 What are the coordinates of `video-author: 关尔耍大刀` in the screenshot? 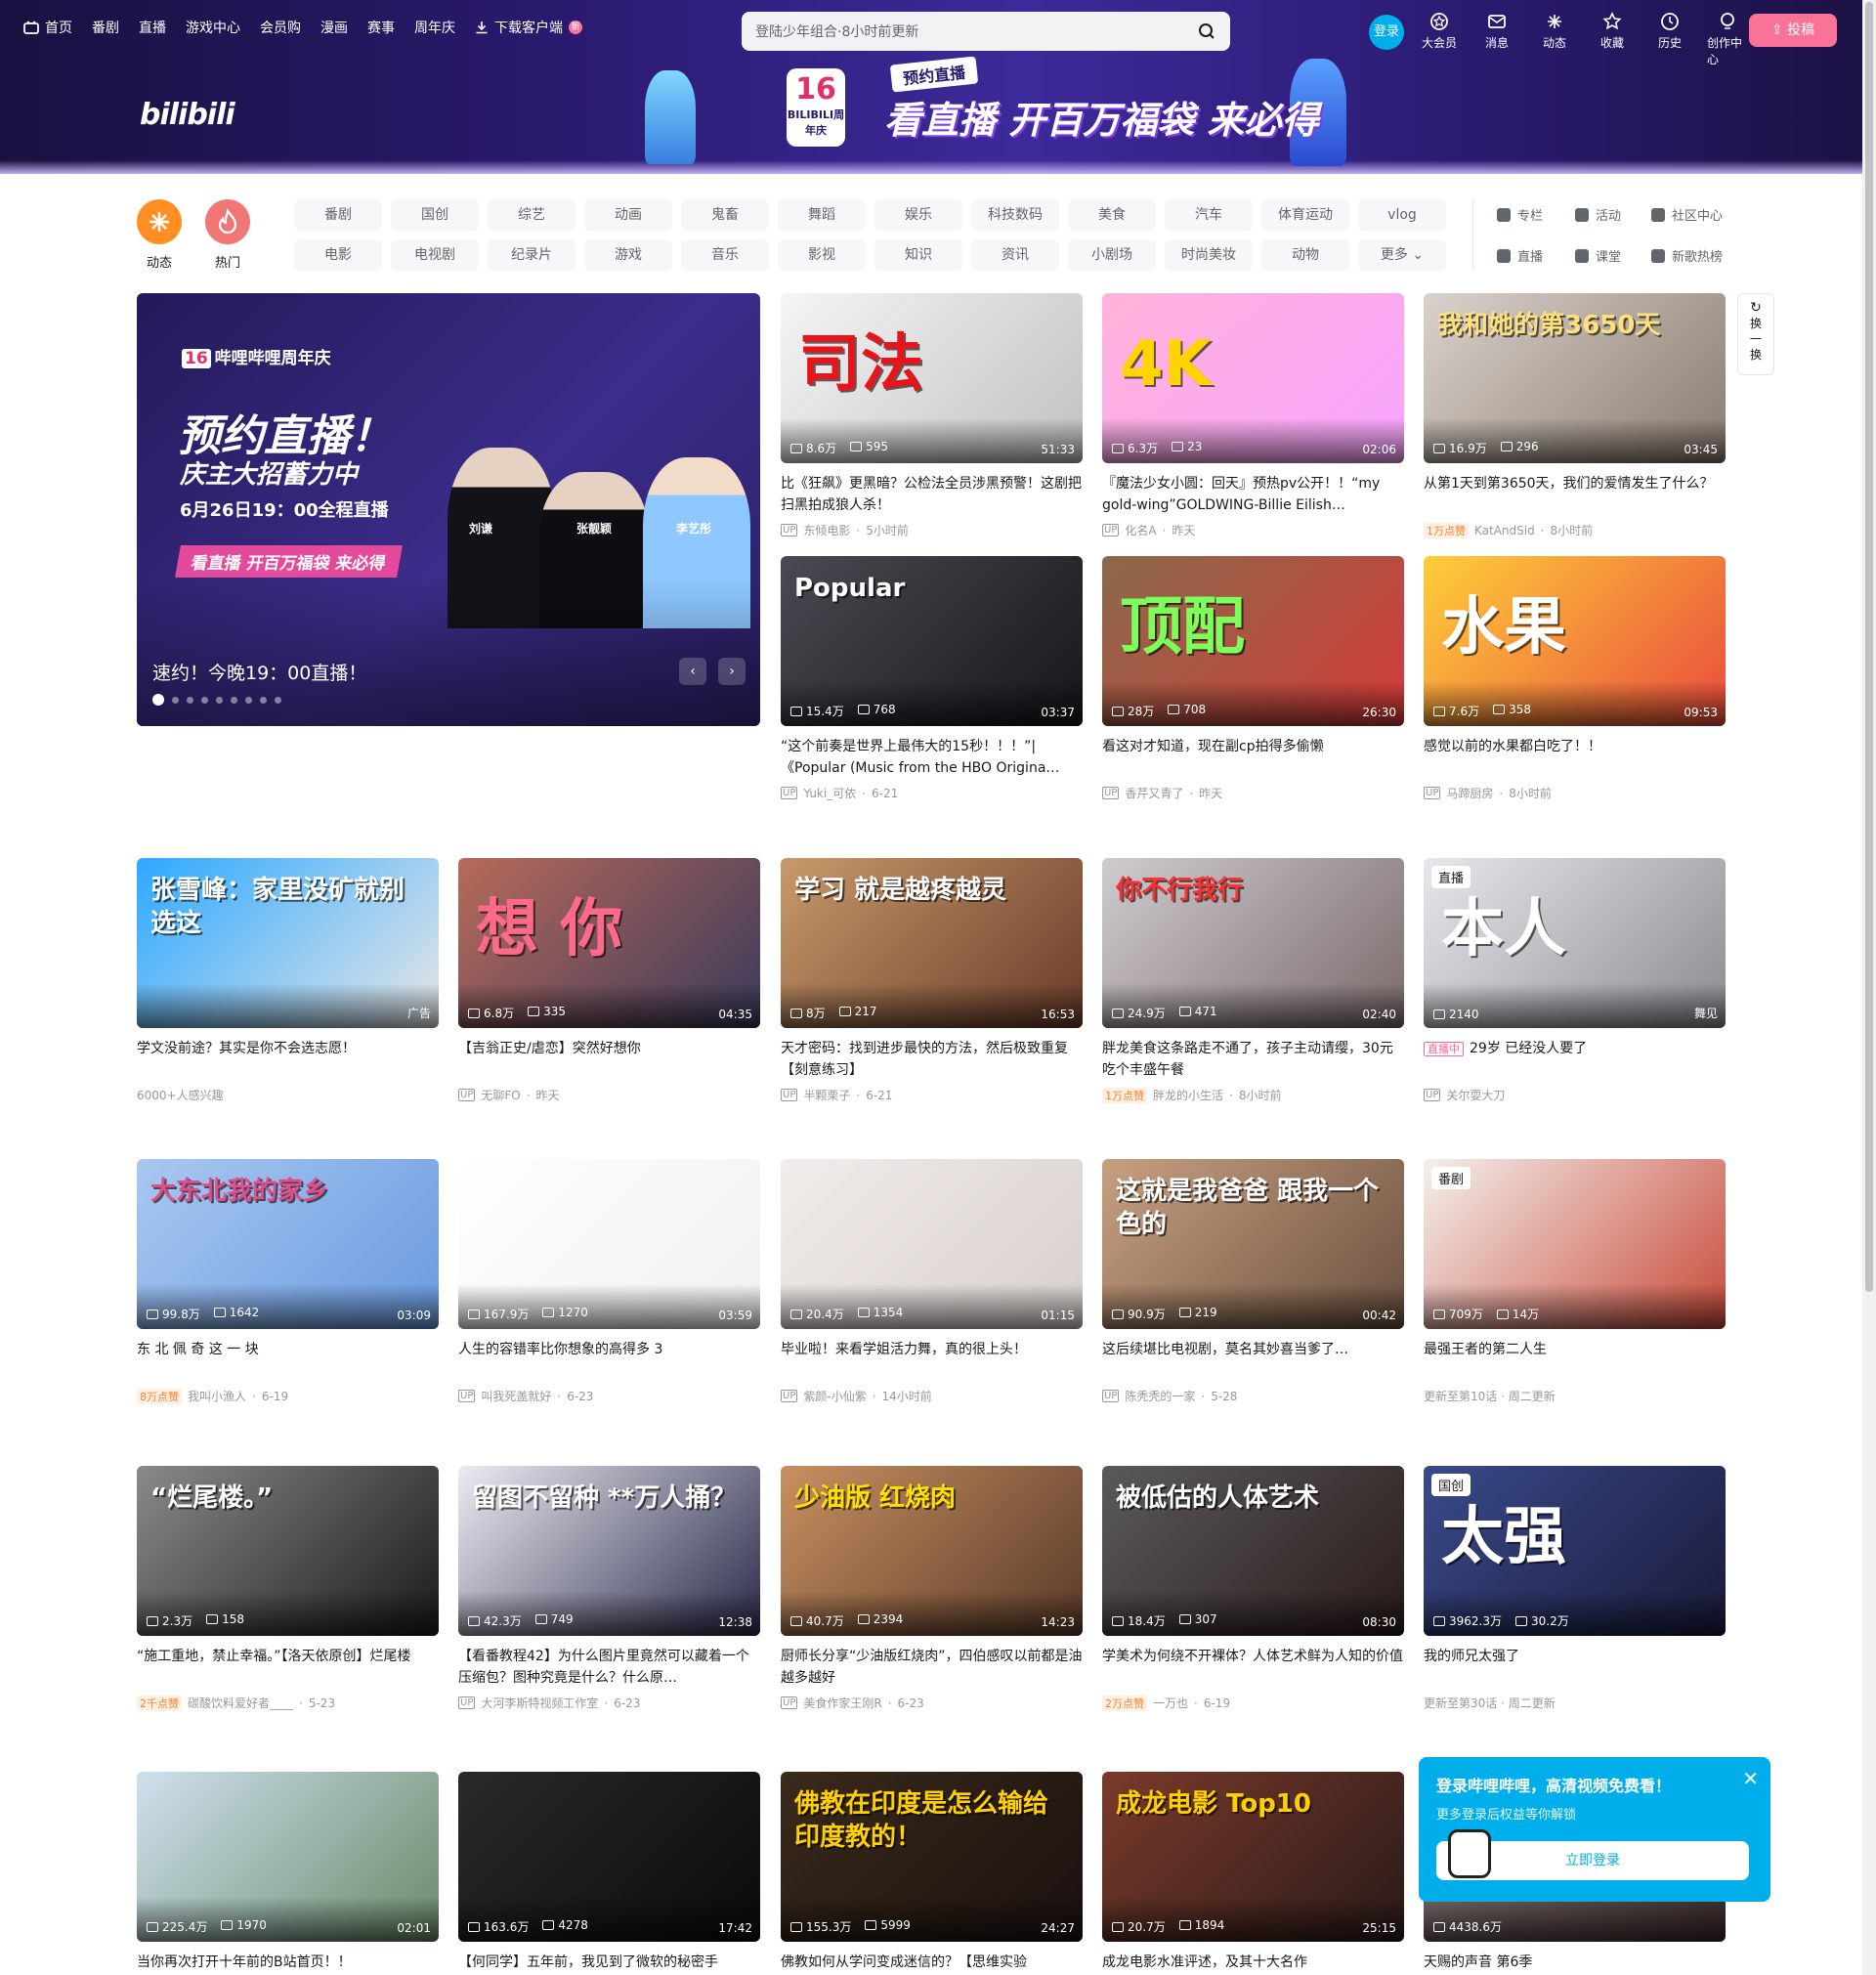 It's located at (1475, 1095).